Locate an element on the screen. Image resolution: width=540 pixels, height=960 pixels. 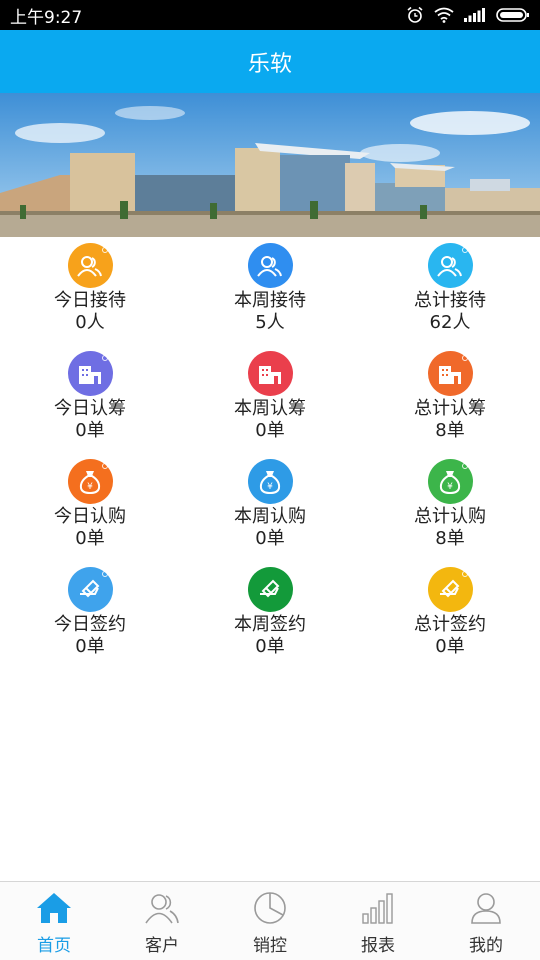
stat-week-reception: 本周接待 5人 is located at coordinates (270, 294).